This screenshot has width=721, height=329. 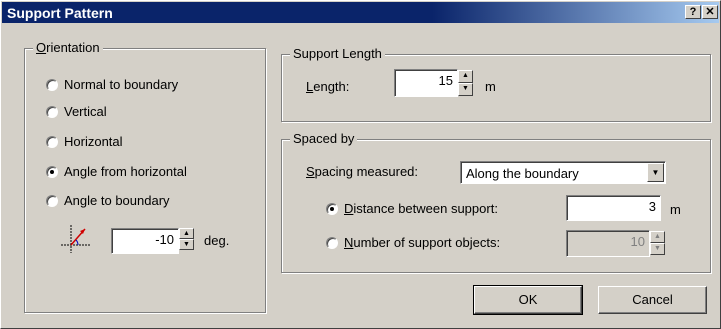 What do you see at coordinates (93, 141) in the screenshot?
I see `radio-label: Horizontal` at bounding box center [93, 141].